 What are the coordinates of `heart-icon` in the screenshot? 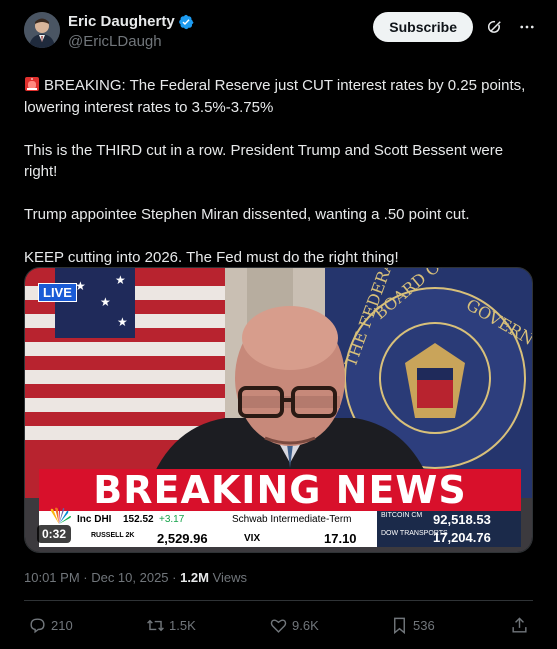 It's located at (278, 625).